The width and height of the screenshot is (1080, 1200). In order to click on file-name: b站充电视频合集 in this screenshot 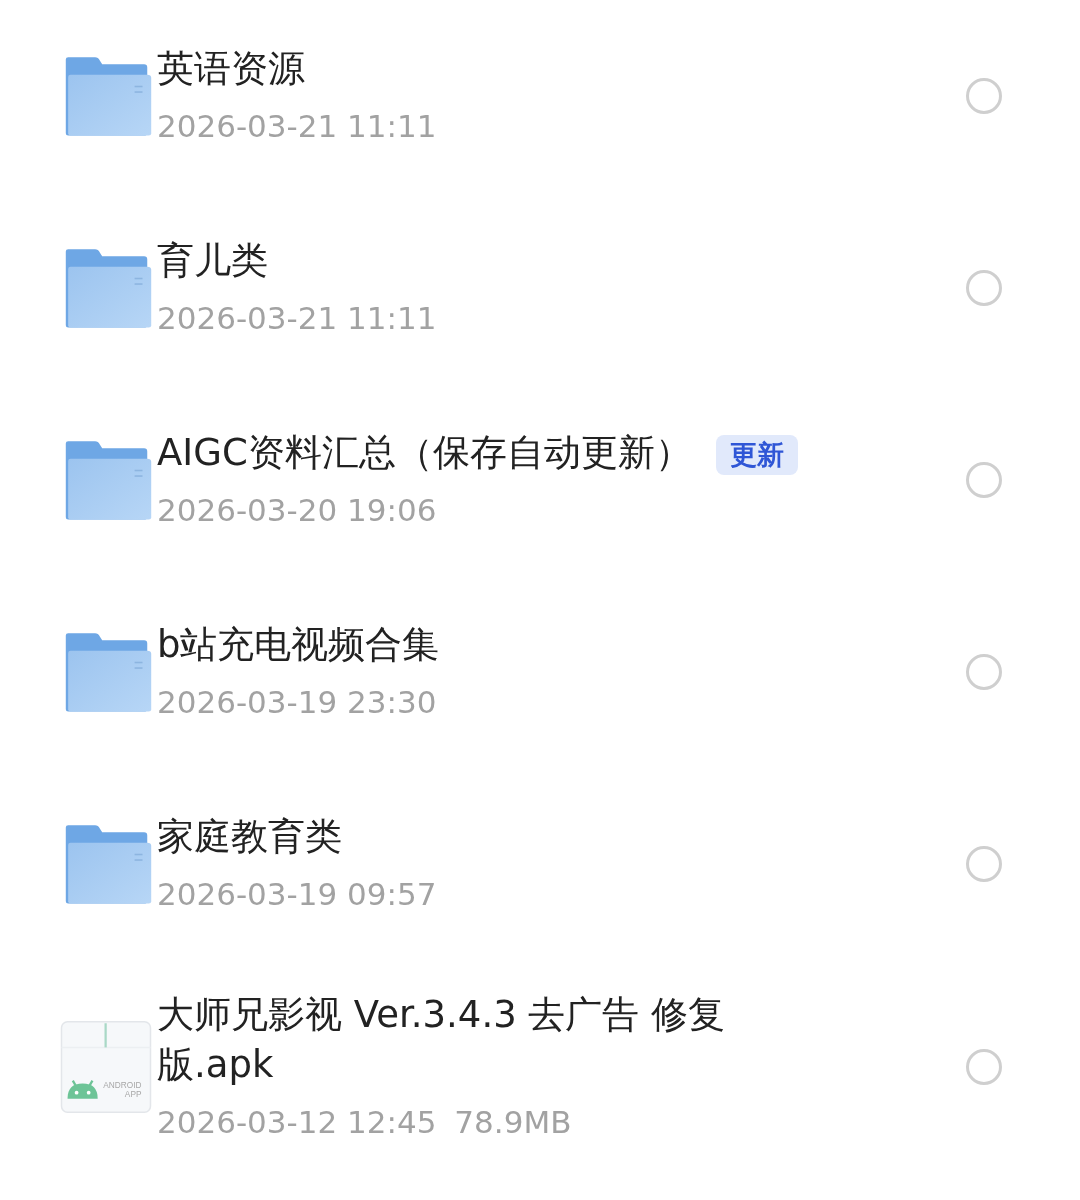, I will do `click(299, 645)`.